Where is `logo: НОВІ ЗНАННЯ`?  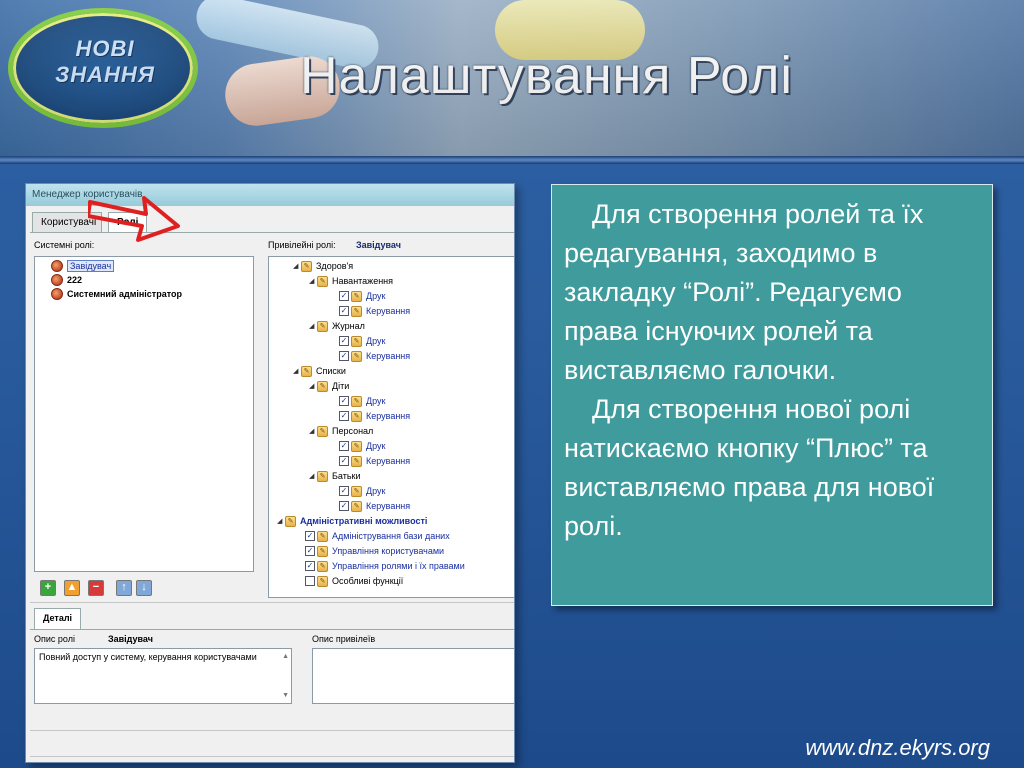 logo: НОВІ ЗНАННЯ is located at coordinates (105, 62).